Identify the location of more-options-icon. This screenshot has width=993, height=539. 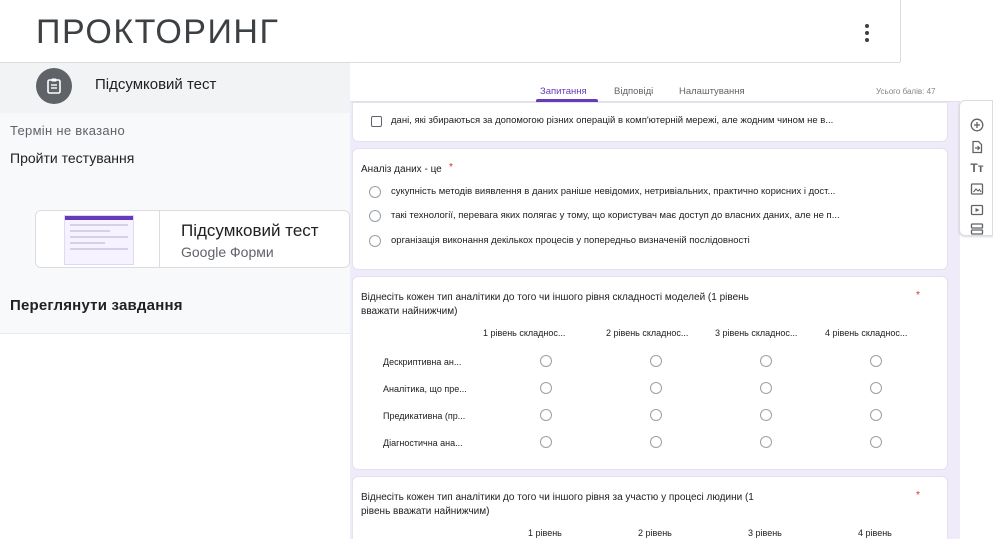
(867, 33).